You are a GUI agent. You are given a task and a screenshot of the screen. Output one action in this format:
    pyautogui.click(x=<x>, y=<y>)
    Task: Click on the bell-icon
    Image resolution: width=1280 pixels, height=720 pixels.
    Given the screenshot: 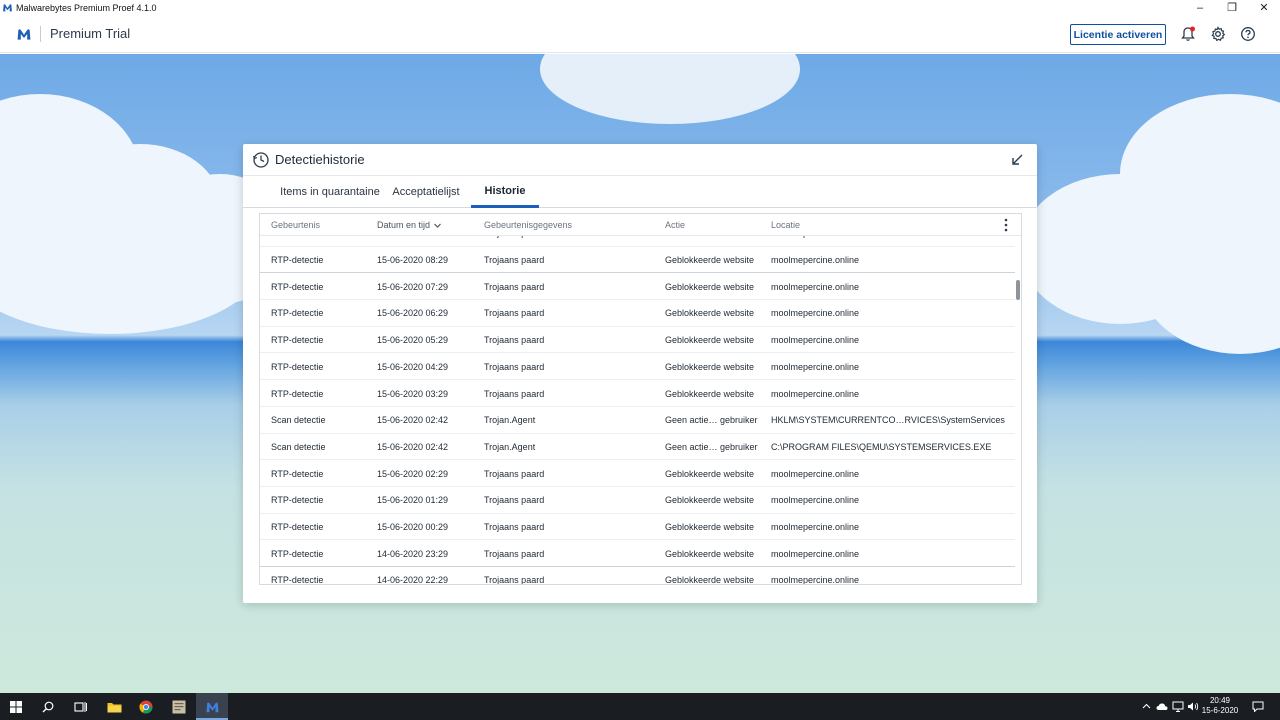 What is the action you would take?
    pyautogui.click(x=1188, y=34)
    